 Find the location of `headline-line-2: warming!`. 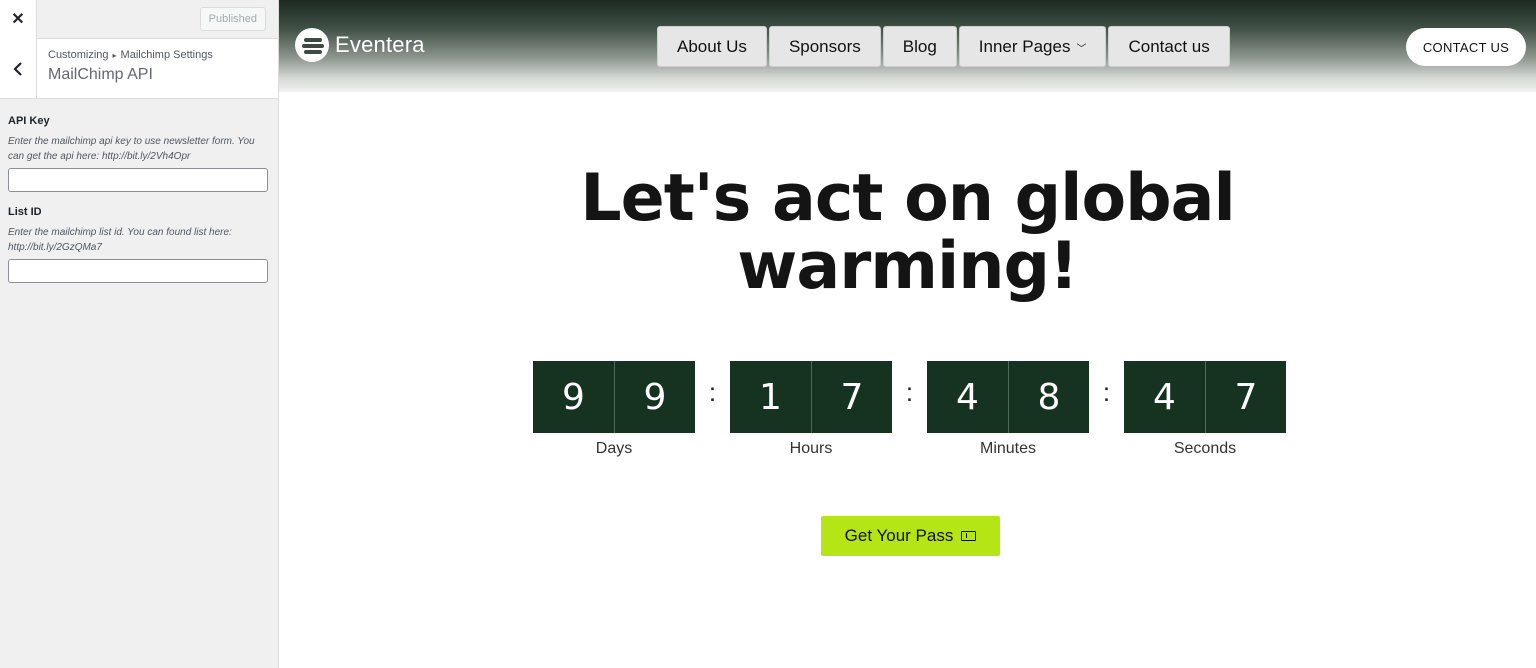

headline-line-2: warming! is located at coordinates (907, 266).